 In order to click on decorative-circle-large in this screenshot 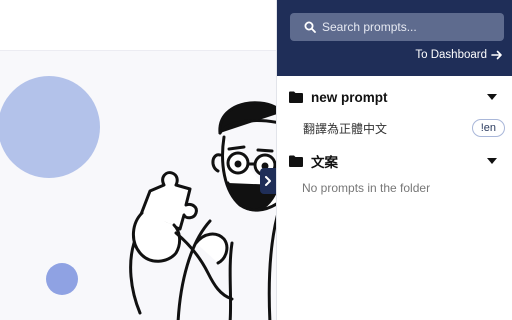, I will do `click(50, 127)`.